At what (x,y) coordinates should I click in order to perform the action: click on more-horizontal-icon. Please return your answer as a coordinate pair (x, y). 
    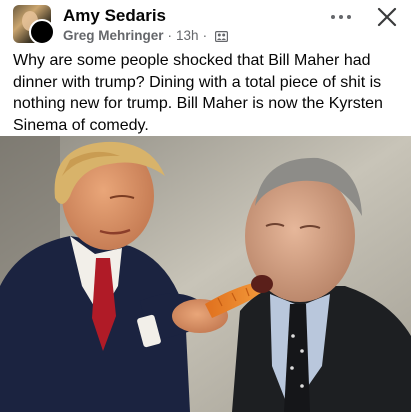
    Looking at the image, I should click on (333, 17).